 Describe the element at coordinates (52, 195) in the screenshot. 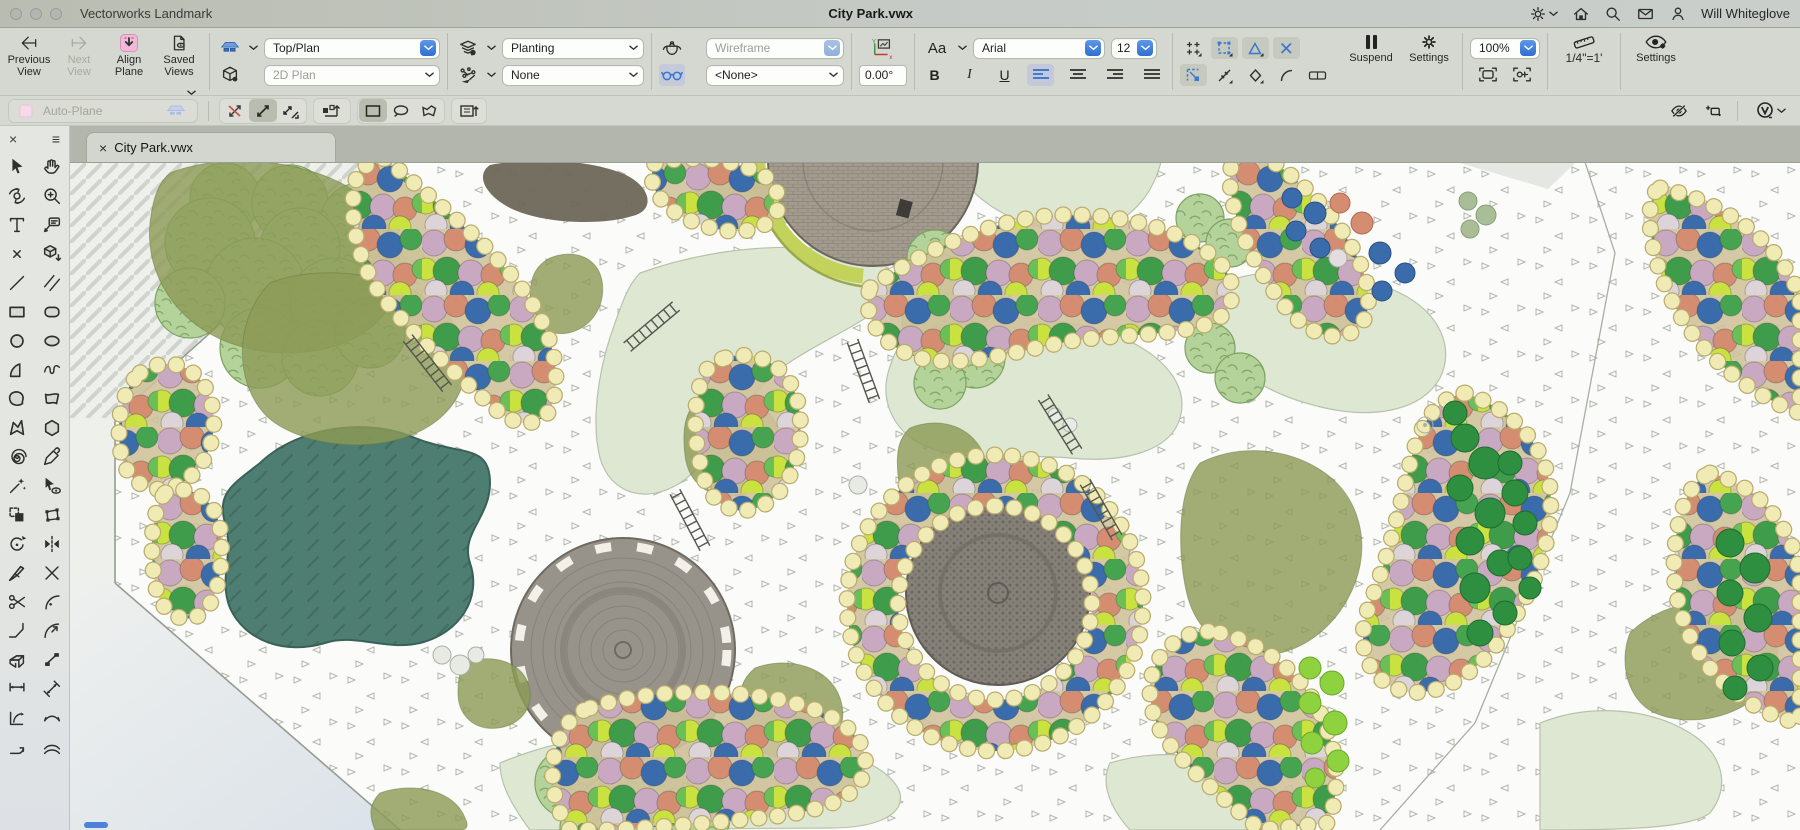

I see `zoom-tool` at that location.